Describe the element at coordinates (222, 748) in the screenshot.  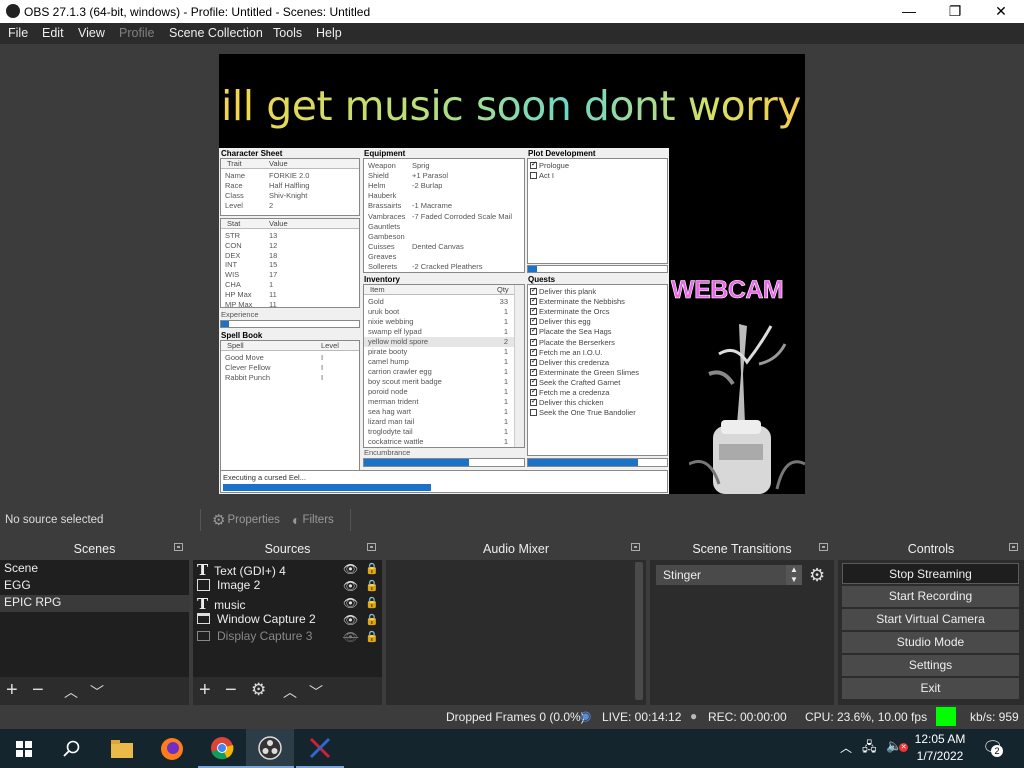
I see `taskbar-chrome` at that location.